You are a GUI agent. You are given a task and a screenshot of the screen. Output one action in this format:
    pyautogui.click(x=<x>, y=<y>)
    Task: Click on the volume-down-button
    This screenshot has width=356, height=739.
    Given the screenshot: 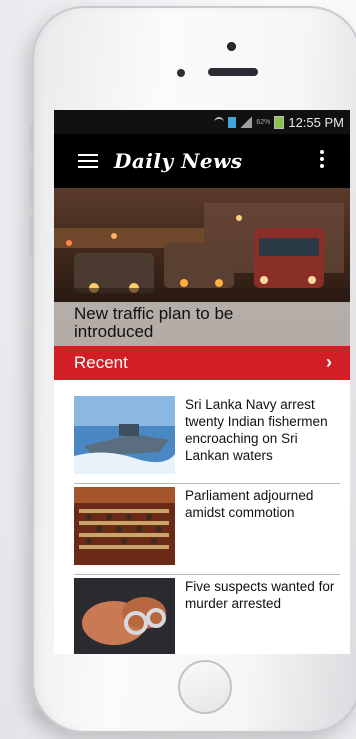 What is the action you would take?
    pyautogui.click(x=32, y=236)
    